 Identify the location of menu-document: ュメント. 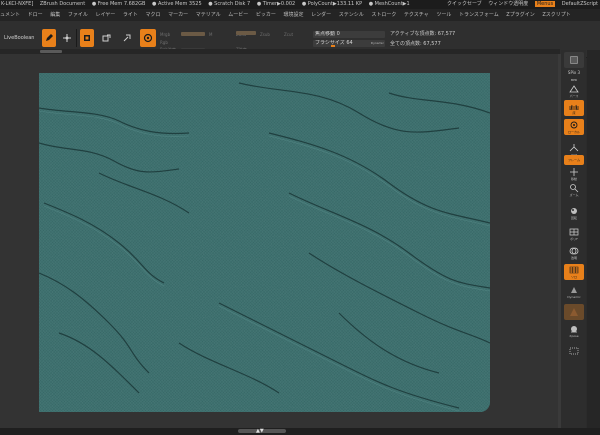
(10, 15).